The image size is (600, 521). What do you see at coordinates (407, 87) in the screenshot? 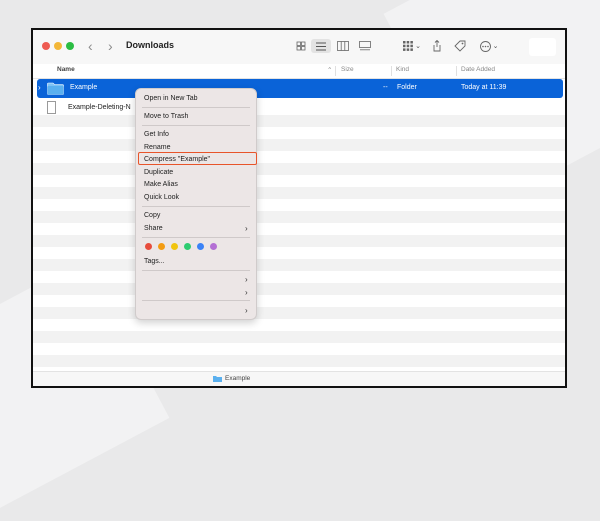
I see `file-kind: Folder` at bounding box center [407, 87].